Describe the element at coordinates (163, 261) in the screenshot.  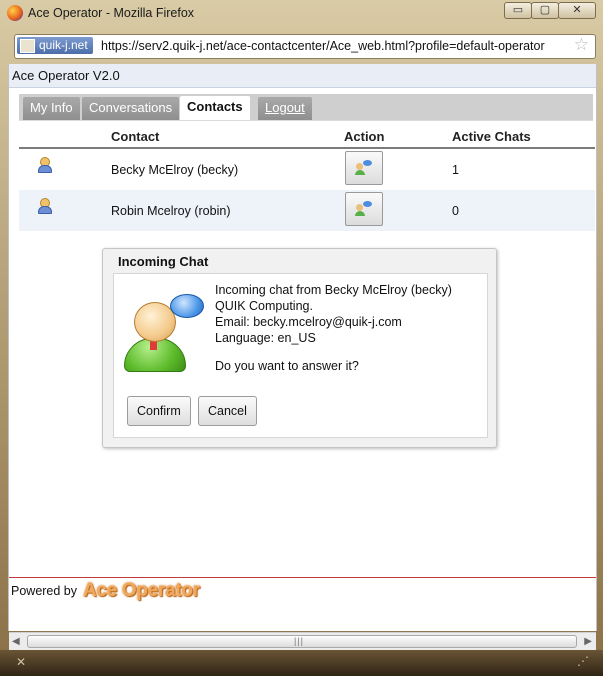
I see `dialog-title: Incoming Chat` at that location.